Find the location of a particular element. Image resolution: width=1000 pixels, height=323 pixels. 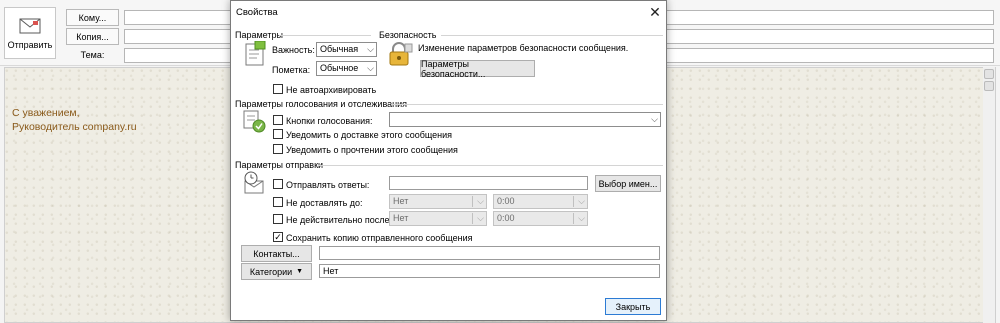

delivery-receipt-checkbox is located at coordinates (278, 134).